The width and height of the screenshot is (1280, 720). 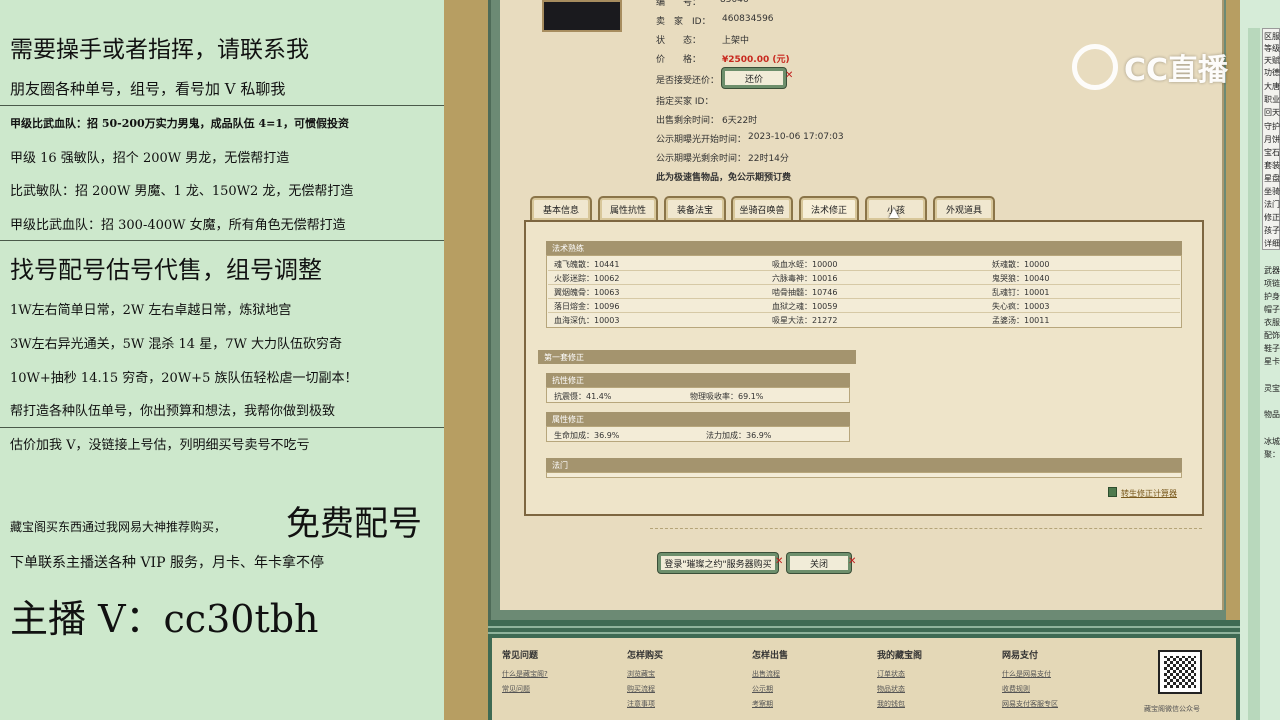 I want to click on tab-spell-correction: 法术修正, so click(x=829, y=208).